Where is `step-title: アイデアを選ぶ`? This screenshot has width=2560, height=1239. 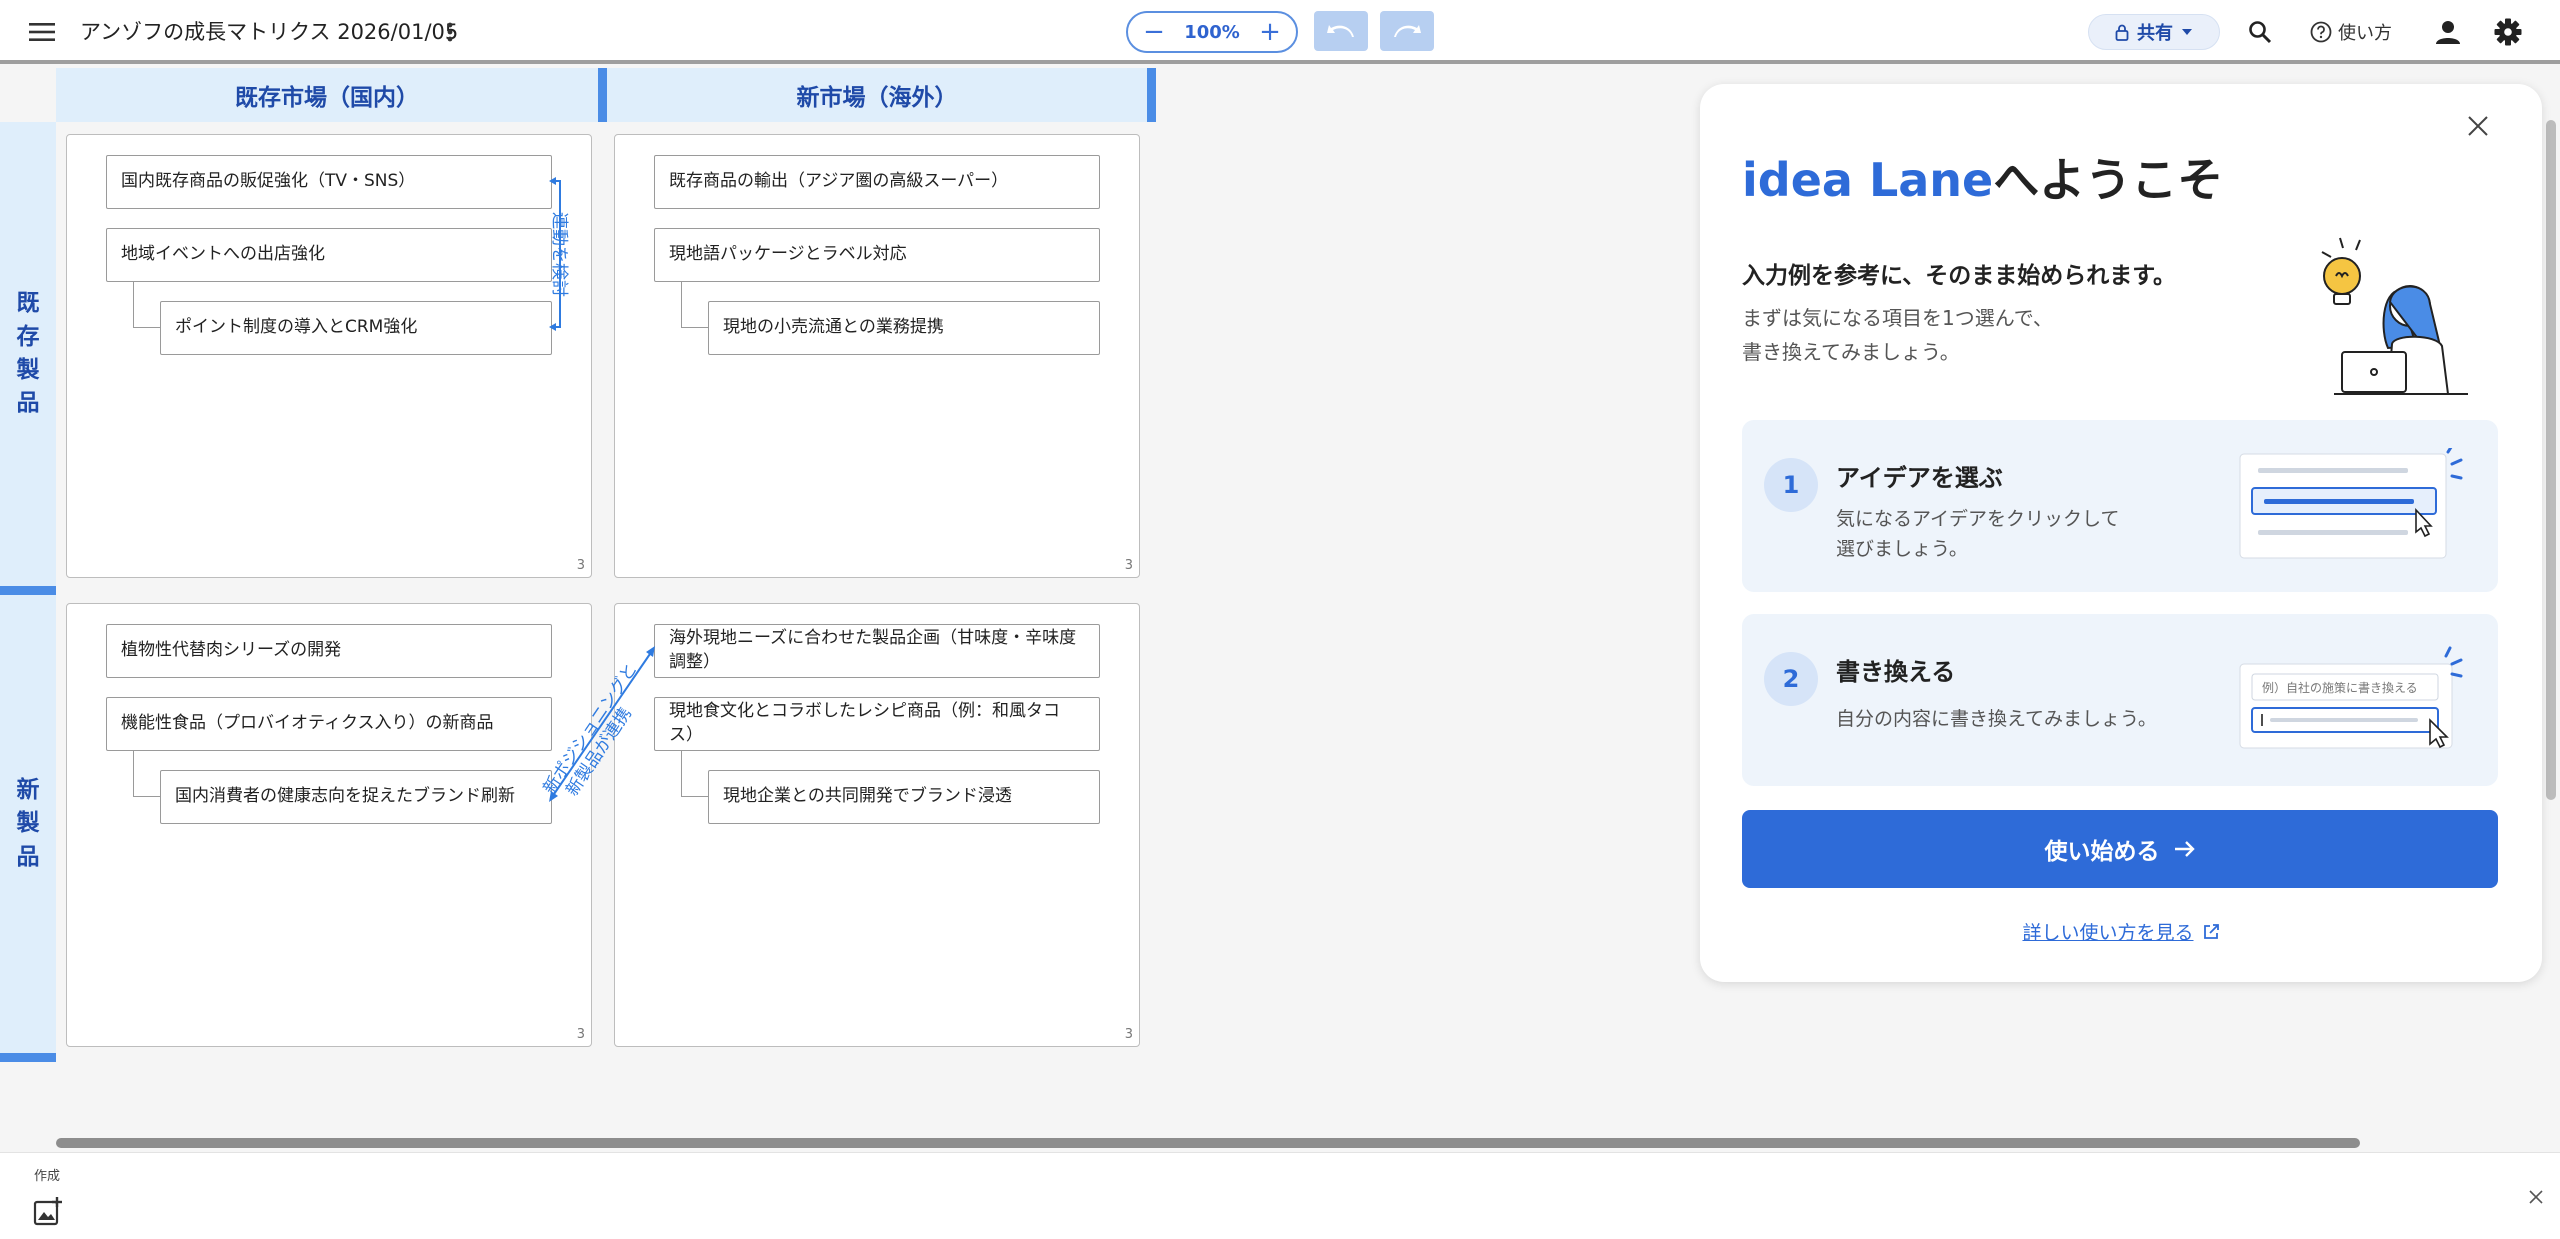 step-title: アイデアを選ぶ is located at coordinates (1919, 478).